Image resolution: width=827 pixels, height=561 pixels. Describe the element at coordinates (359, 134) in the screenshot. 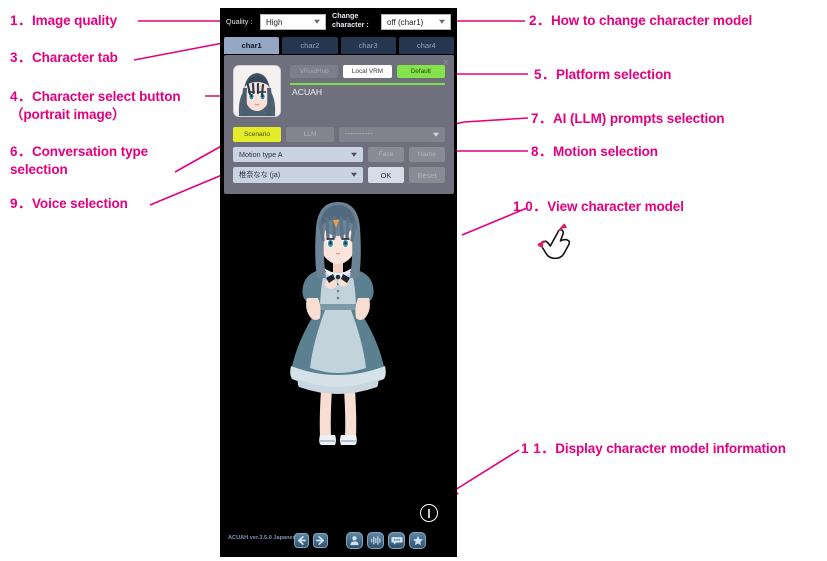

I see `llm-prompts-value: ----------` at that location.